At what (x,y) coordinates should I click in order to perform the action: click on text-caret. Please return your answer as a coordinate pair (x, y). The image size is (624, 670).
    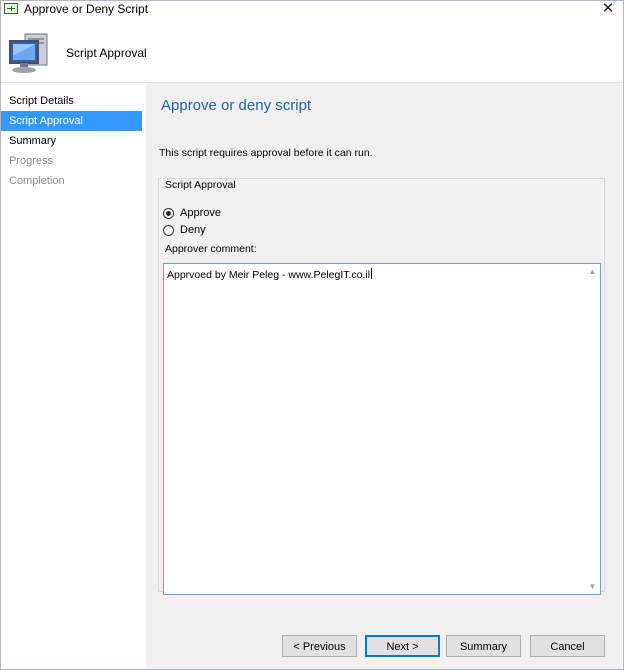
    Looking at the image, I should click on (372, 273).